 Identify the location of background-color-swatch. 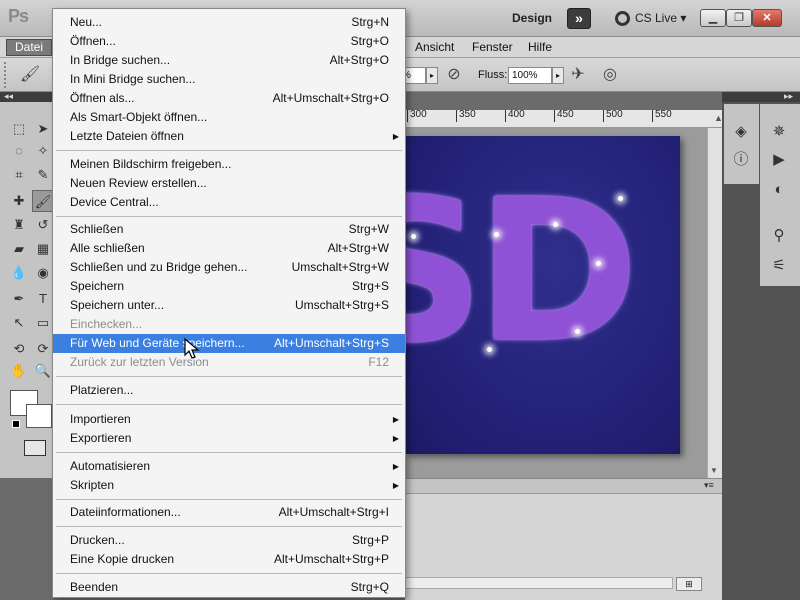
(39, 416).